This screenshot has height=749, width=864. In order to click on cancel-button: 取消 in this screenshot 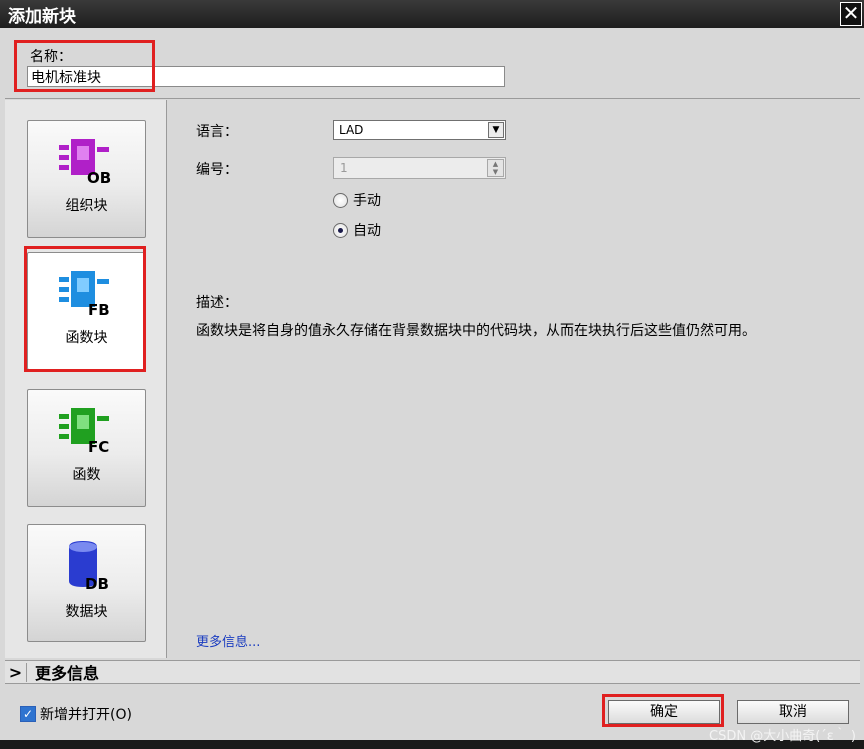, I will do `click(793, 712)`.